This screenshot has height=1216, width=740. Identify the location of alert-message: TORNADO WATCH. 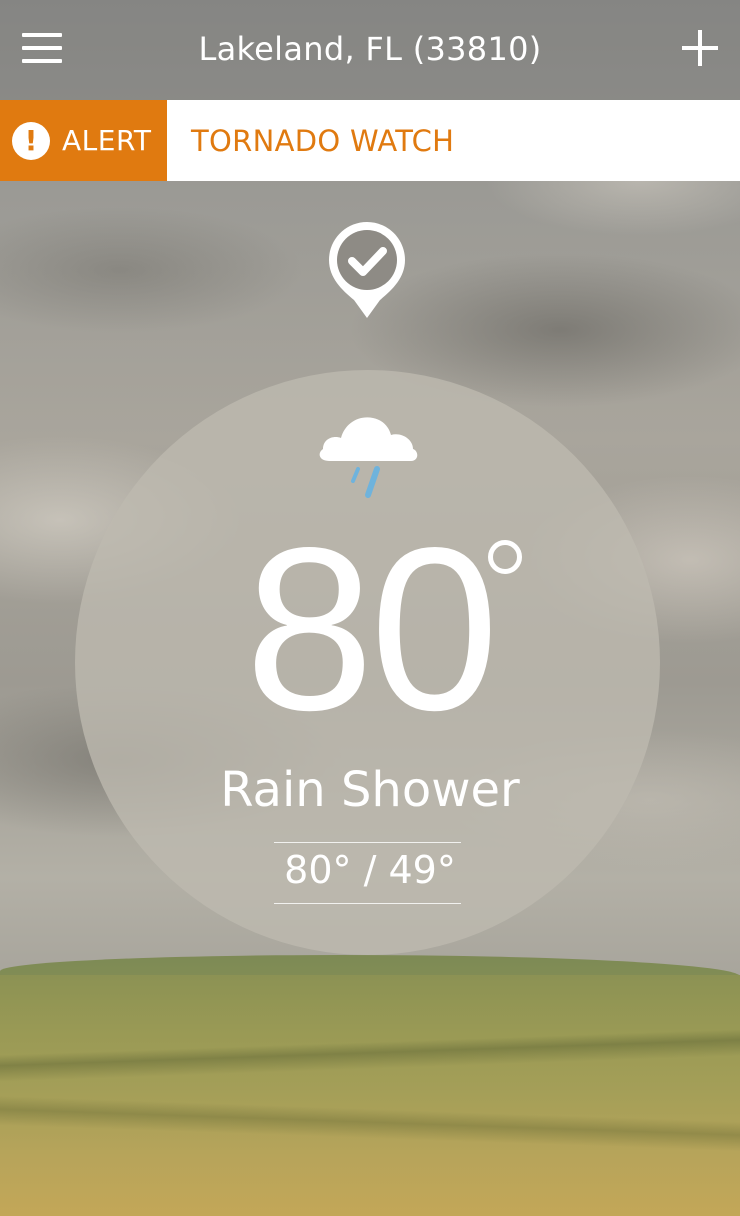
(322, 141).